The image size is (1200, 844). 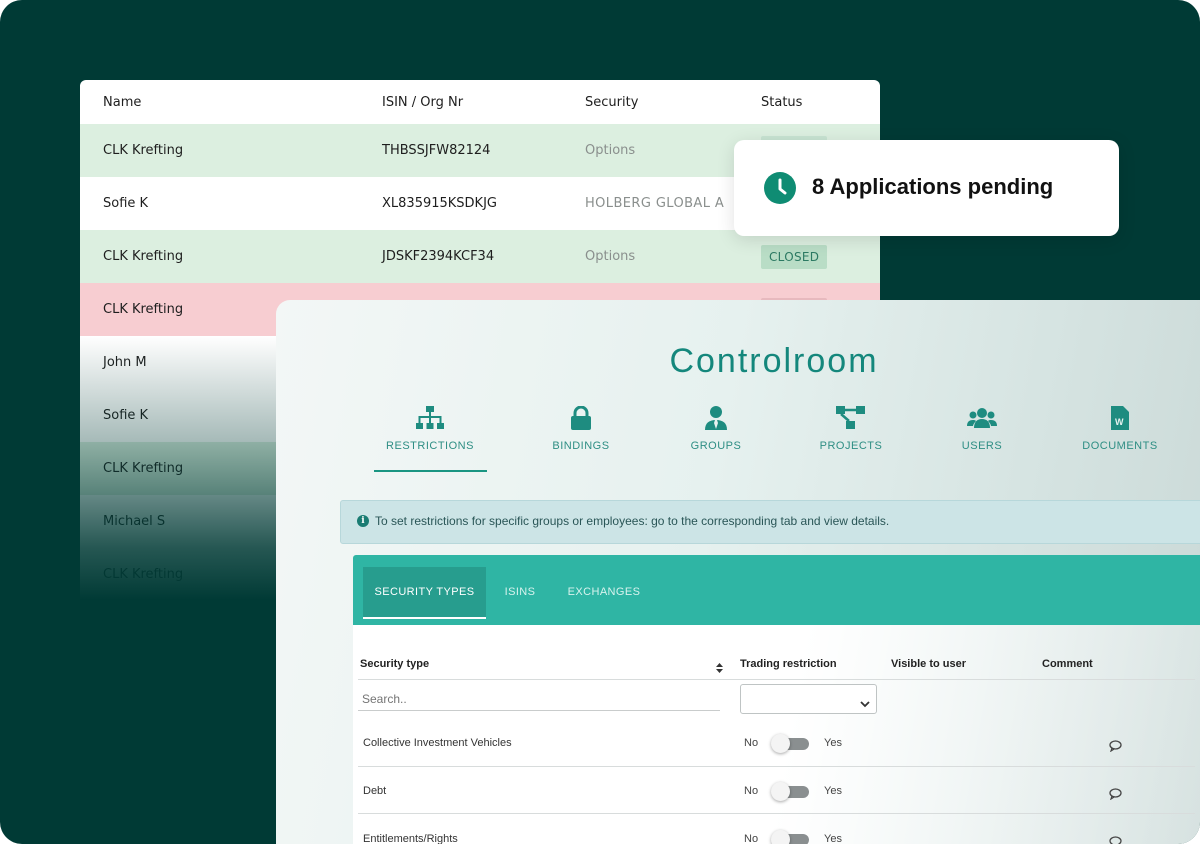 What do you see at coordinates (363, 521) in the screenshot?
I see `info-icon: i` at bounding box center [363, 521].